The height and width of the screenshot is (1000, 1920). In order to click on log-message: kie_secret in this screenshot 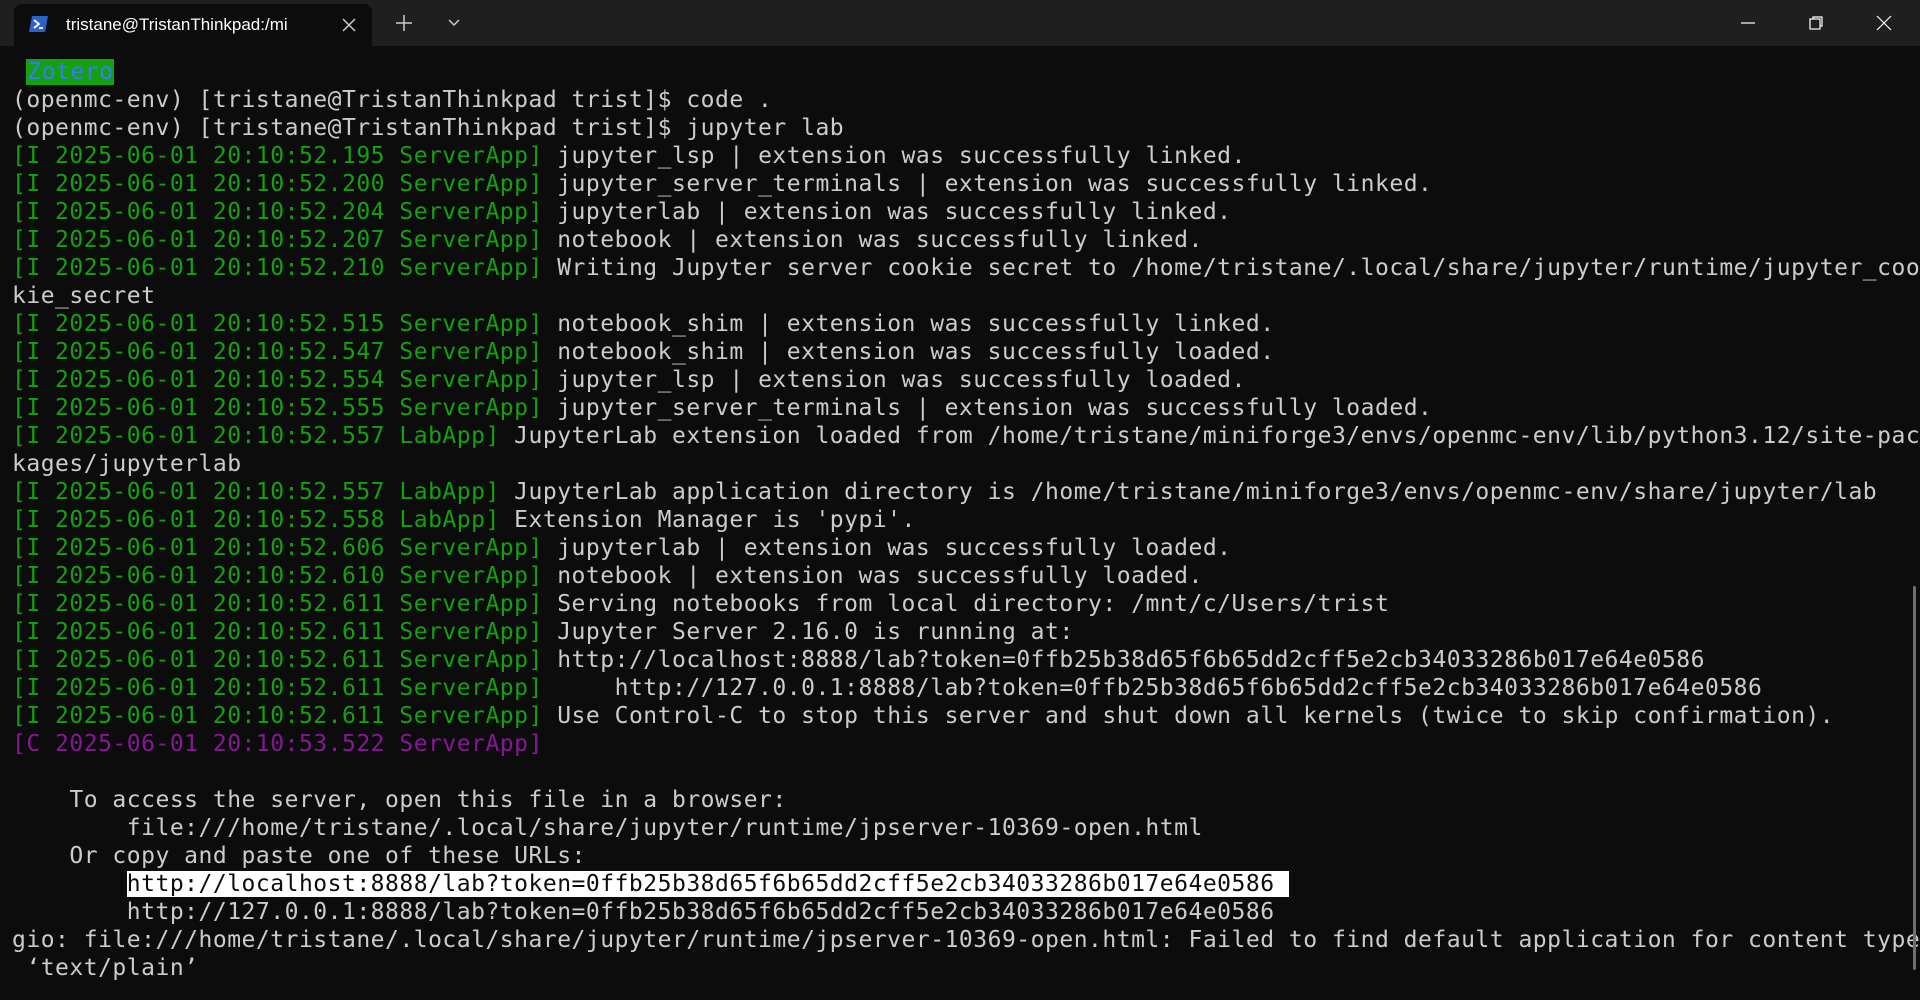, I will do `click(84, 296)`.